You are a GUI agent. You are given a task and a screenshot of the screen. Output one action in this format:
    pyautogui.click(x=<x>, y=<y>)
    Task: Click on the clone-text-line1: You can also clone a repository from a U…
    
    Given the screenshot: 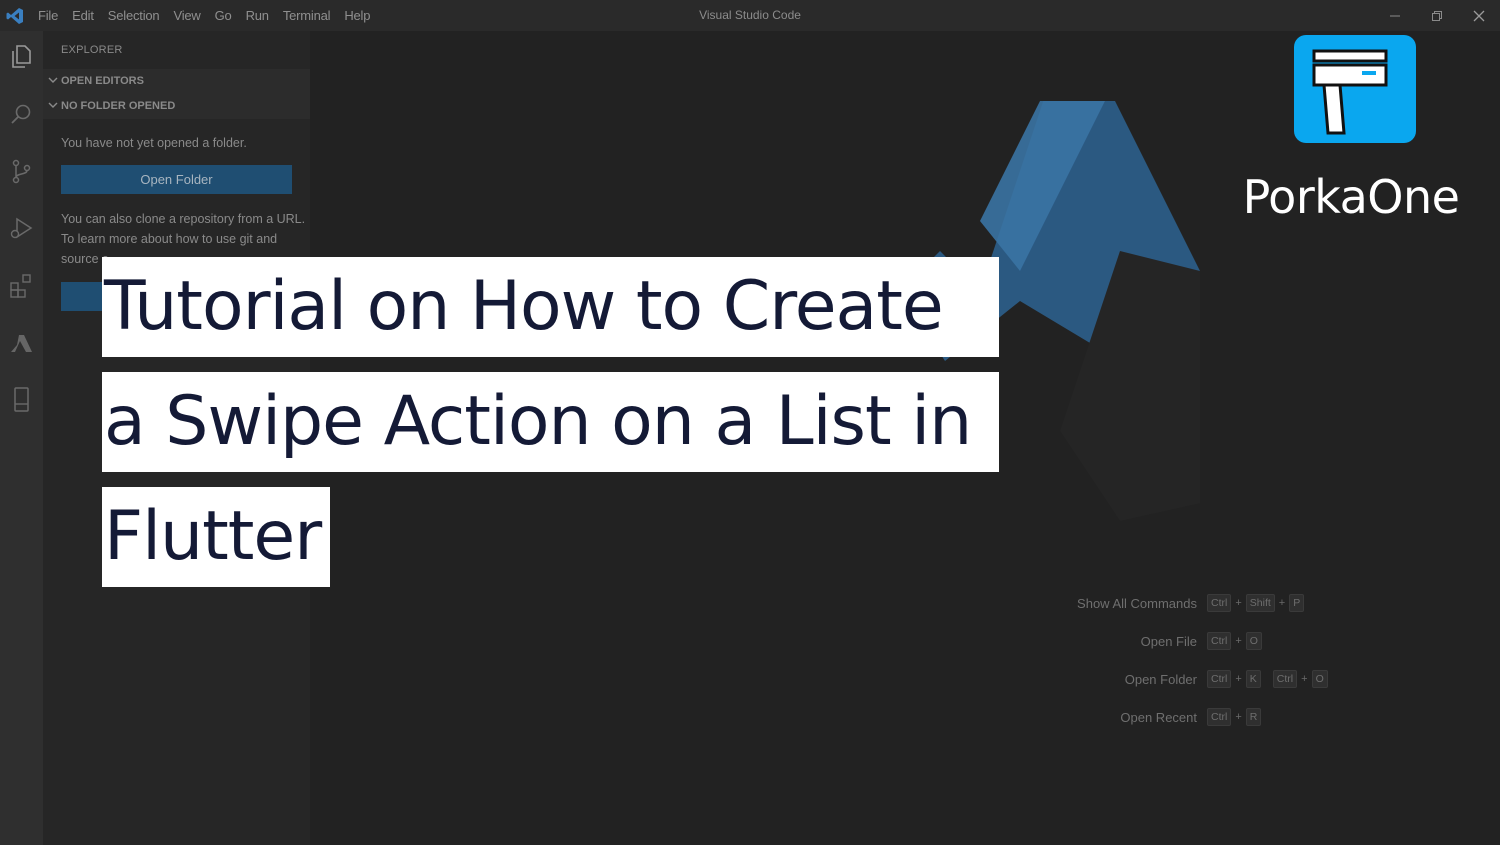 What is the action you would take?
    pyautogui.click(x=183, y=219)
    